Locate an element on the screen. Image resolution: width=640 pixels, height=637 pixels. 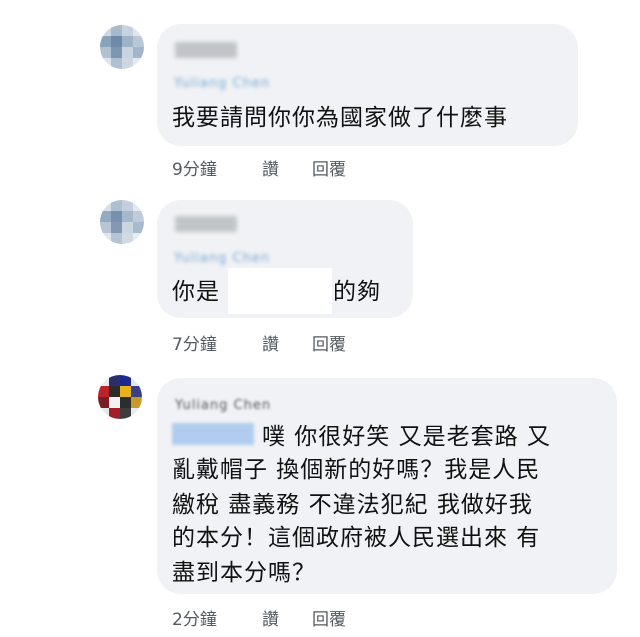
comment-text-line: 盡到本分嗎？ is located at coordinates (244, 573).